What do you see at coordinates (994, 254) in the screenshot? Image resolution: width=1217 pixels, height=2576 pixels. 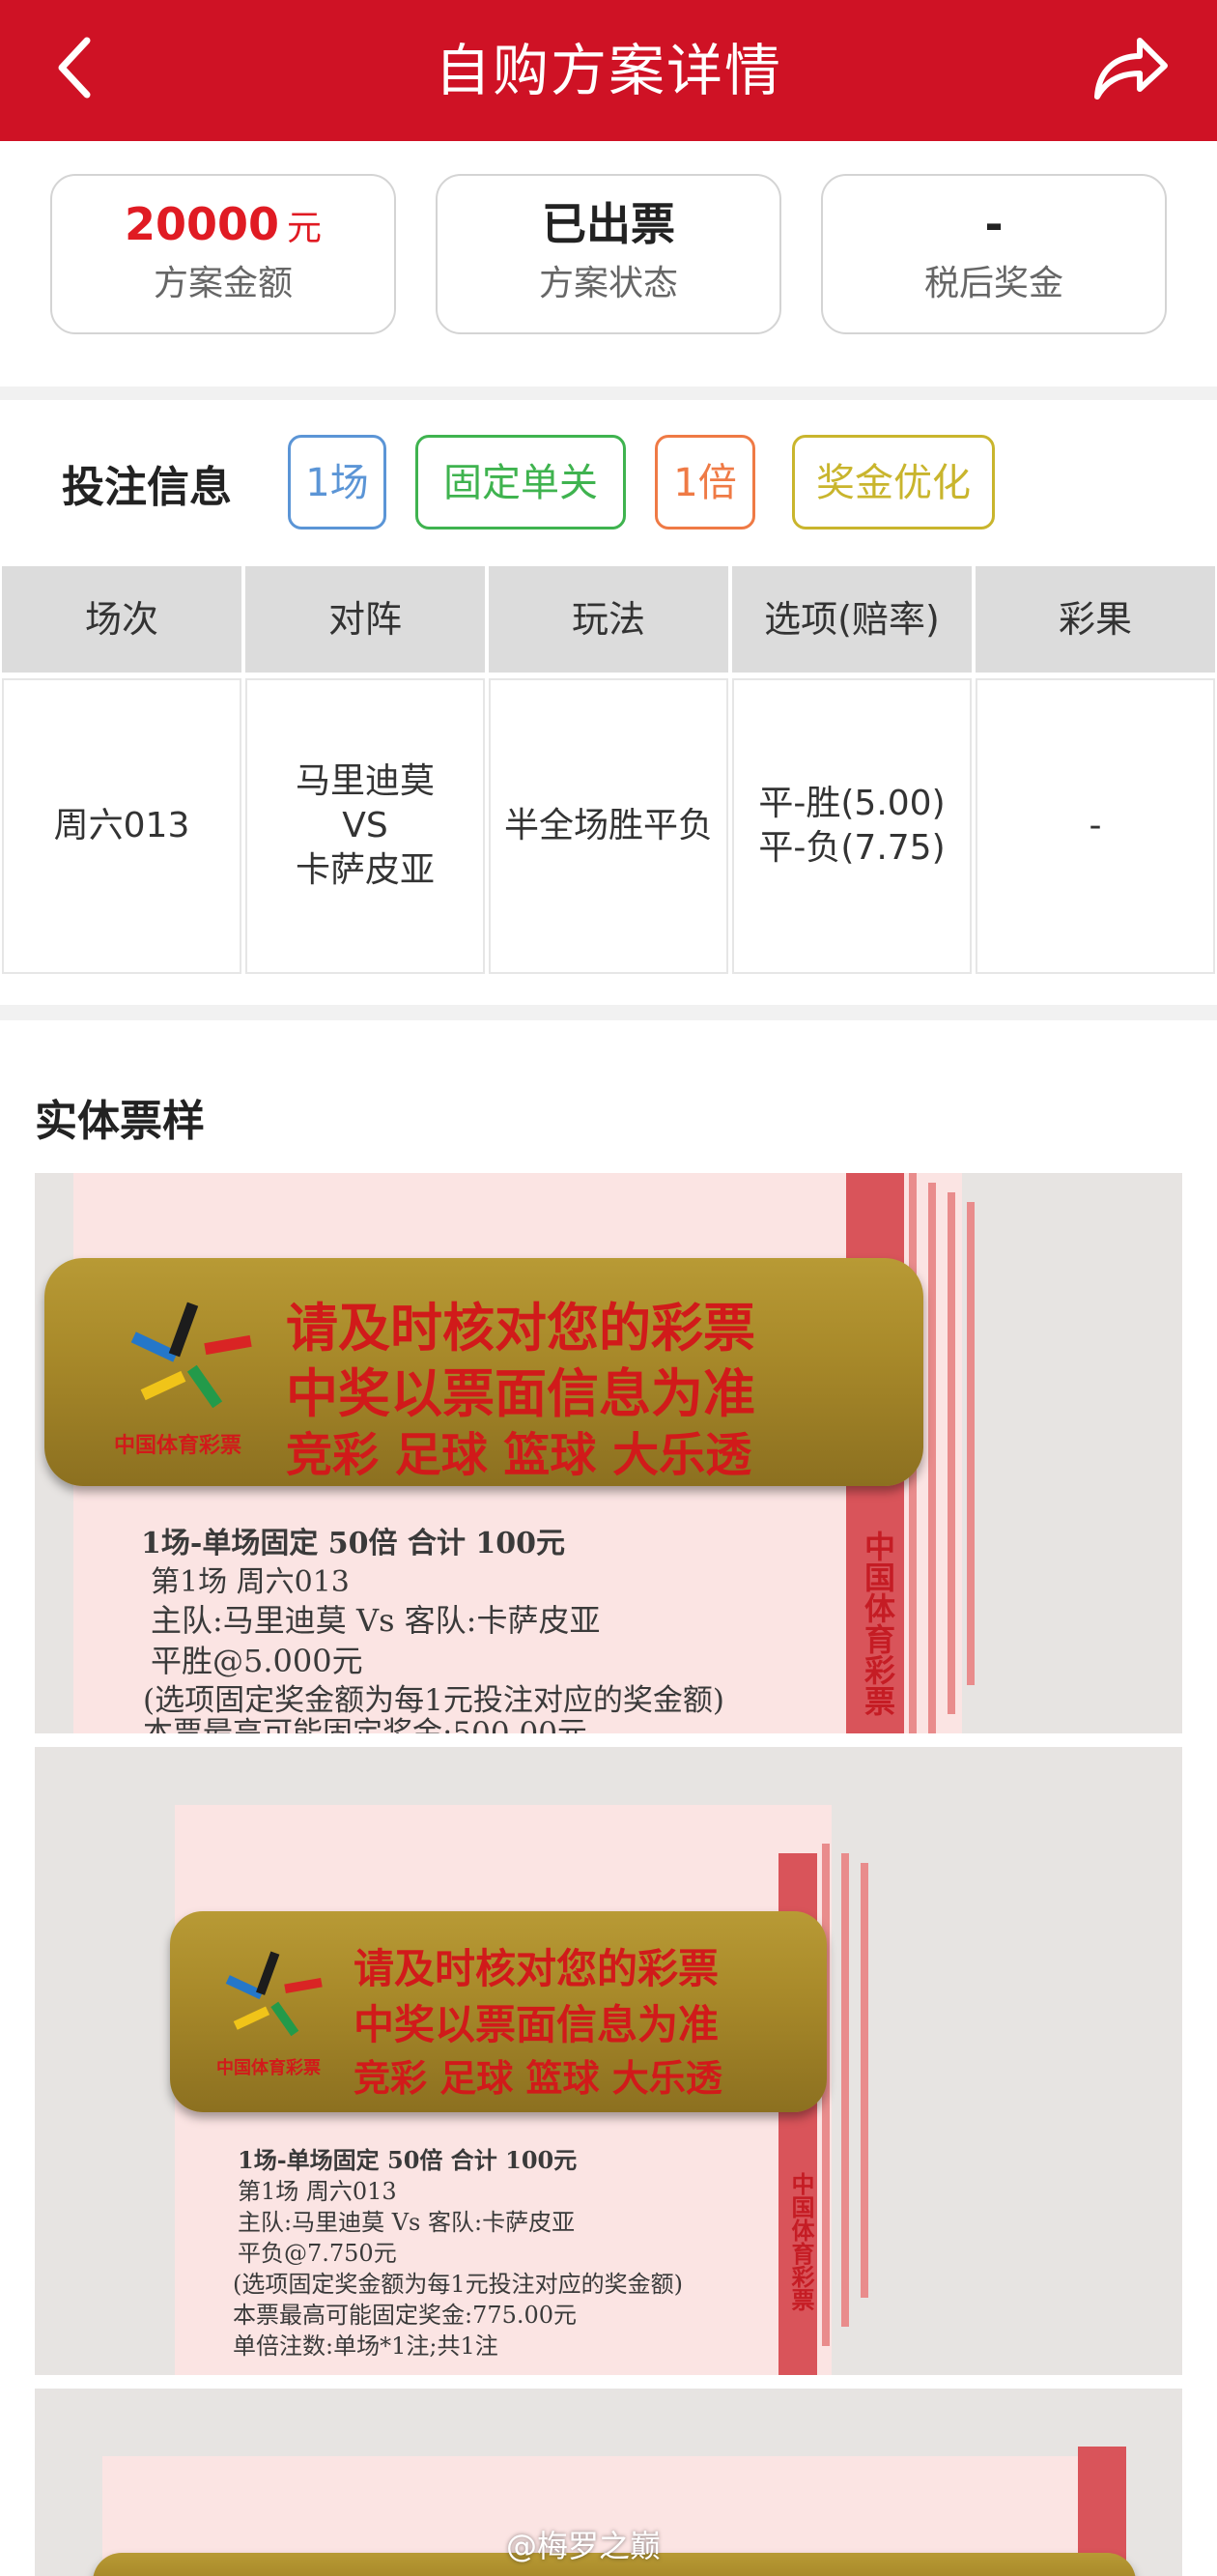 I see `prize-card: - 税后奖金` at bounding box center [994, 254].